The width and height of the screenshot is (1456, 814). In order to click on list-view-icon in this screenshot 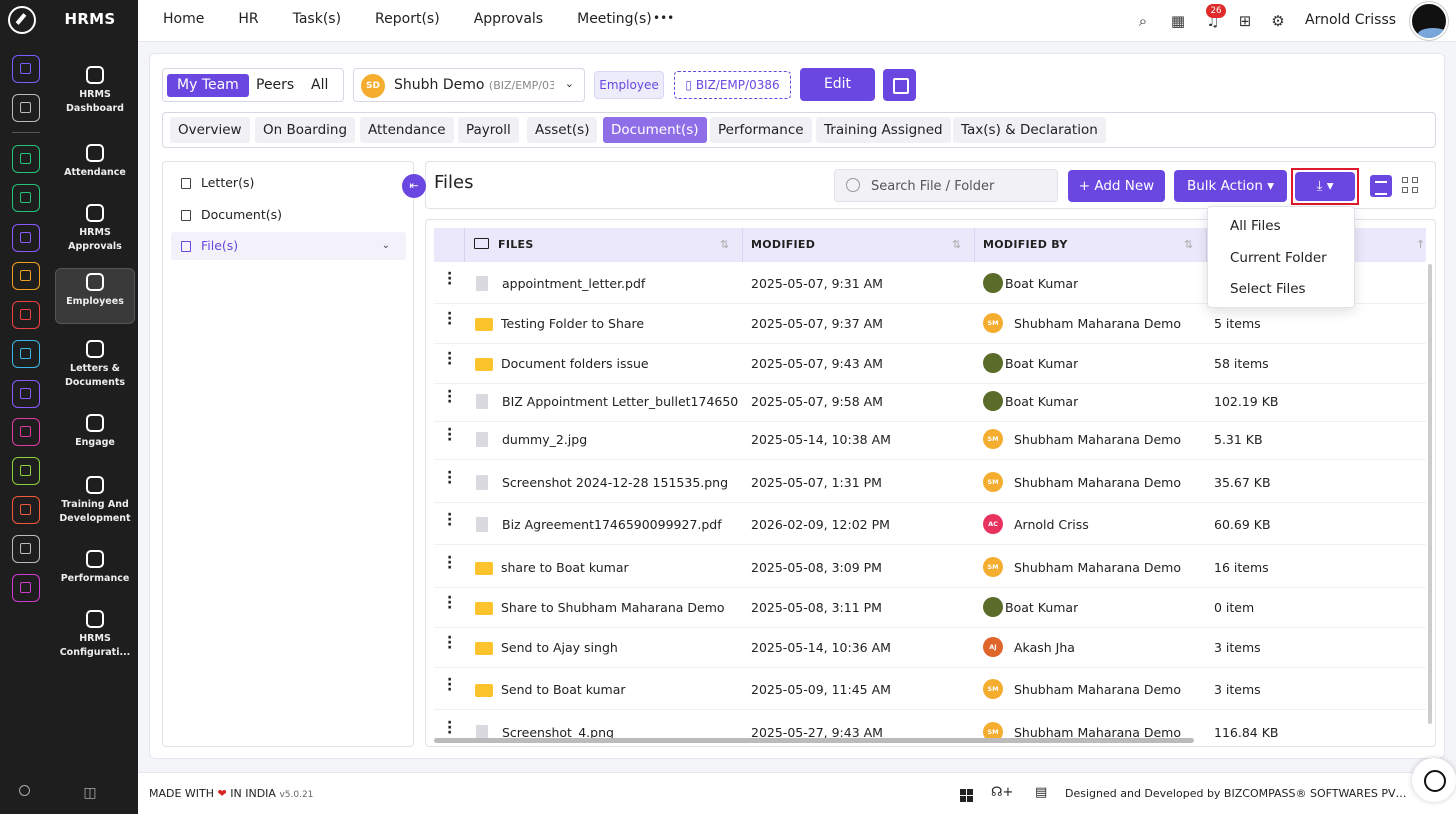, I will do `click(1381, 186)`.